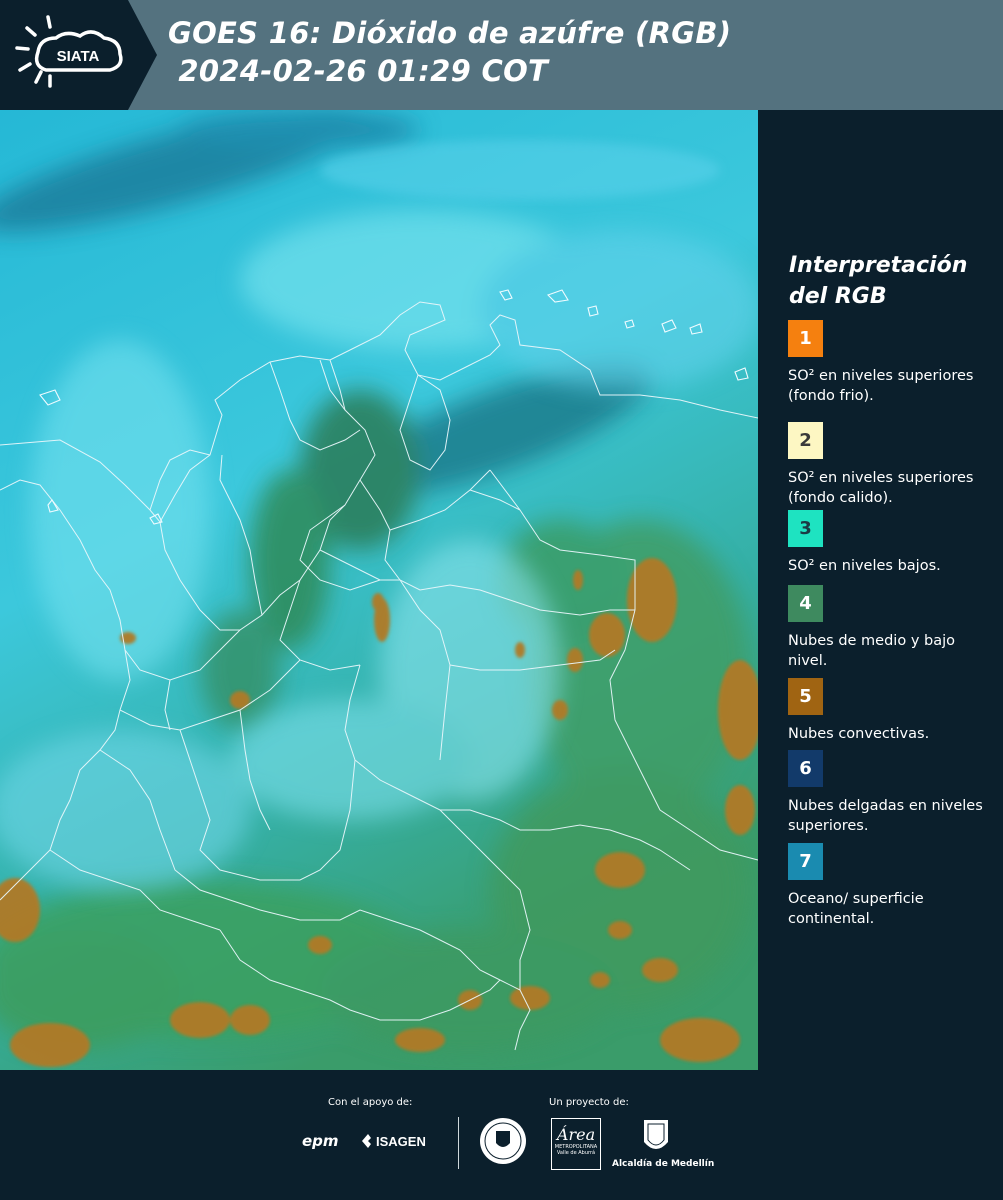 This screenshot has height=1200, width=1003. What do you see at coordinates (888, 543) in the screenshot?
I see `legend-item: 3 SO² en niveles bajos.` at bounding box center [888, 543].